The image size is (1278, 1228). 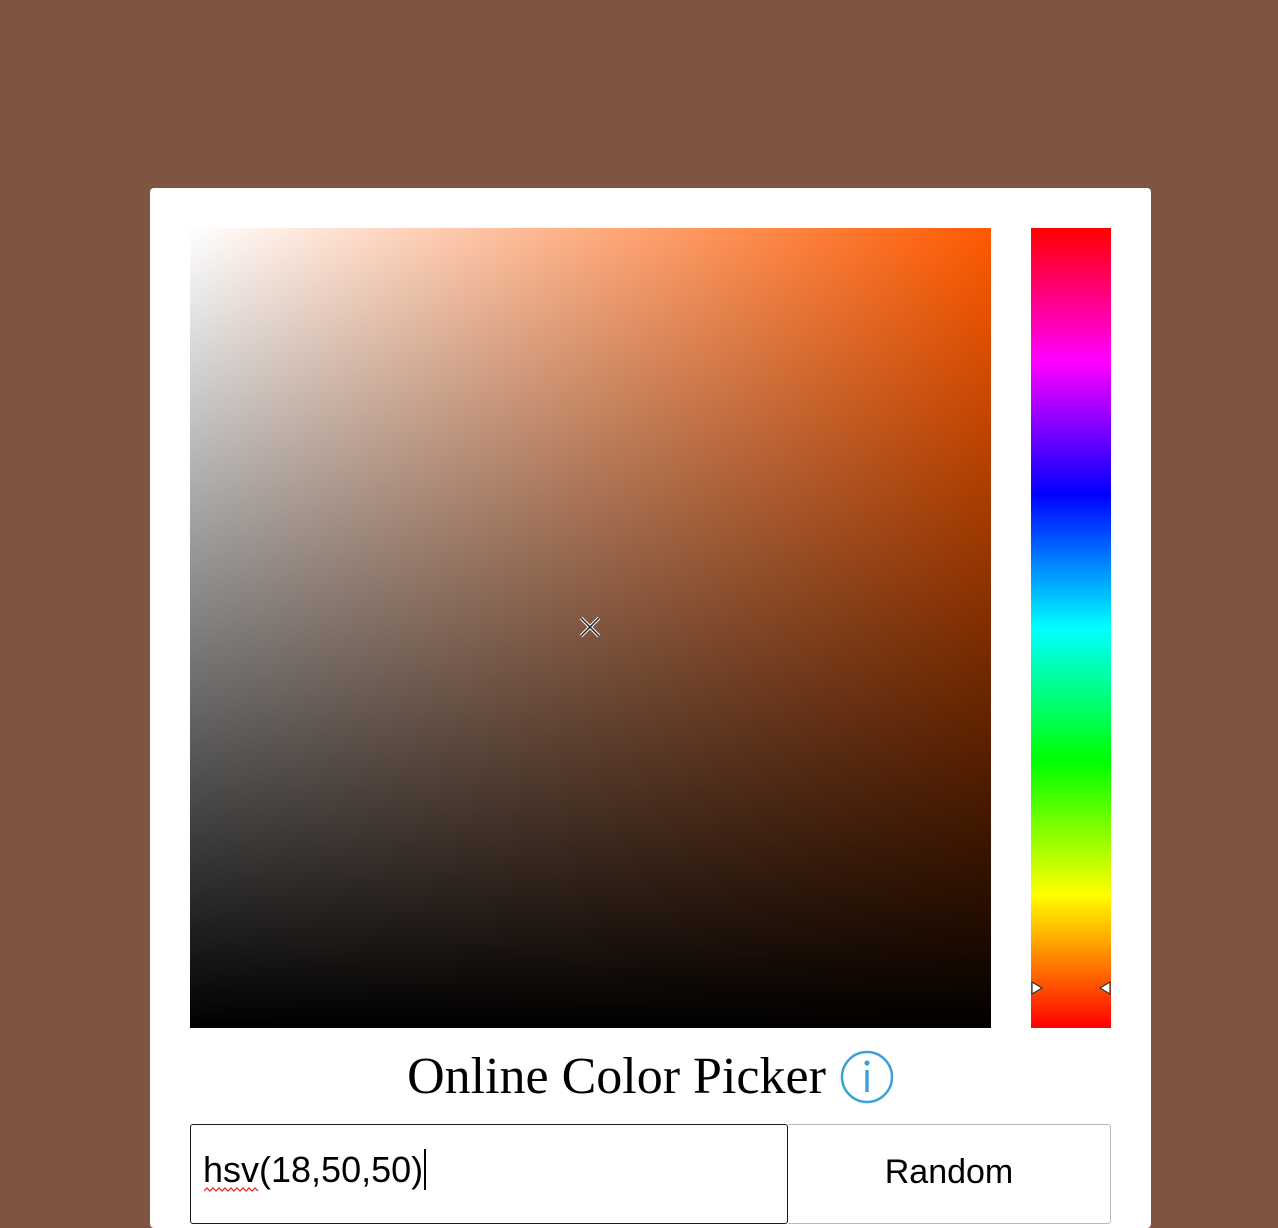 I want to click on hue-indicator-right-icon, so click(x=1105, y=988).